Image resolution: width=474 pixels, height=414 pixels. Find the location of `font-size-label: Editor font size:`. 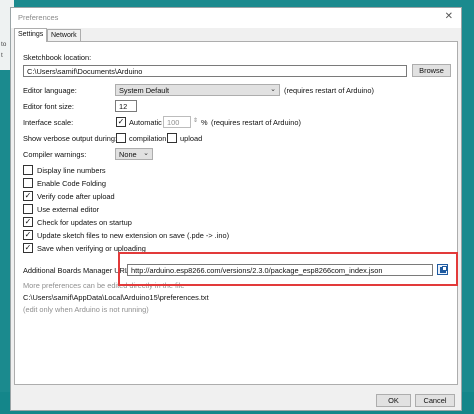

font-size-label: Editor font size: is located at coordinates (48, 106).